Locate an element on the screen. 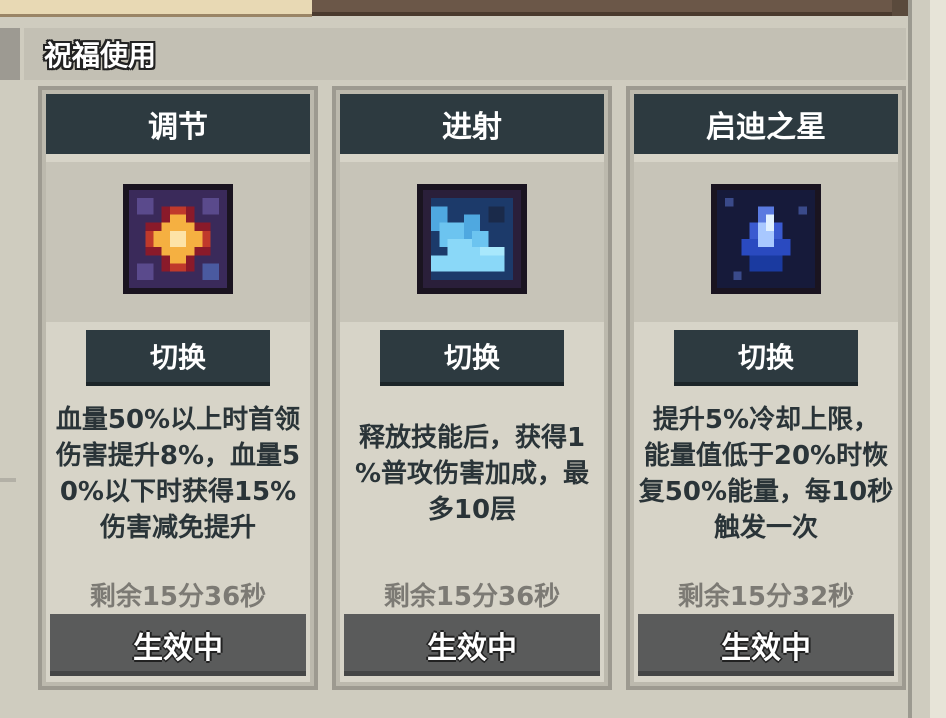 The height and width of the screenshot is (718, 946). description-line: 0%以下时获得15% is located at coordinates (178, 492).